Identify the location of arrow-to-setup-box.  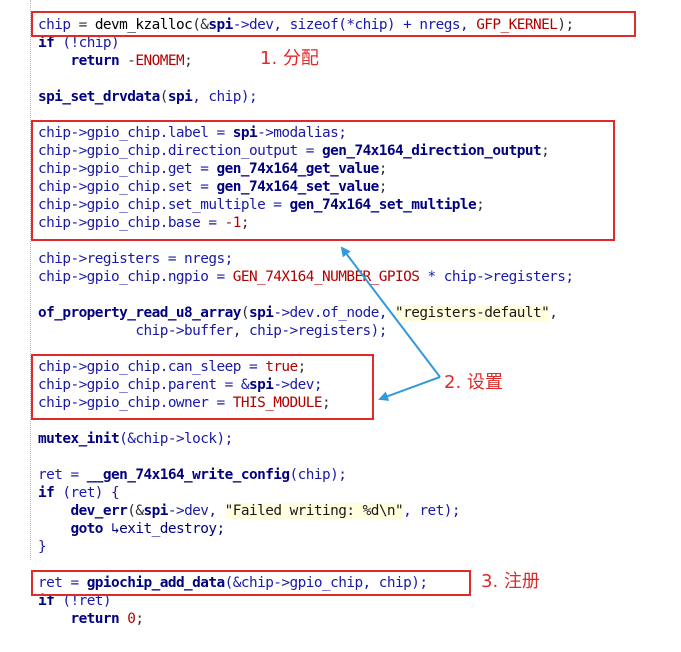
(390, 312).